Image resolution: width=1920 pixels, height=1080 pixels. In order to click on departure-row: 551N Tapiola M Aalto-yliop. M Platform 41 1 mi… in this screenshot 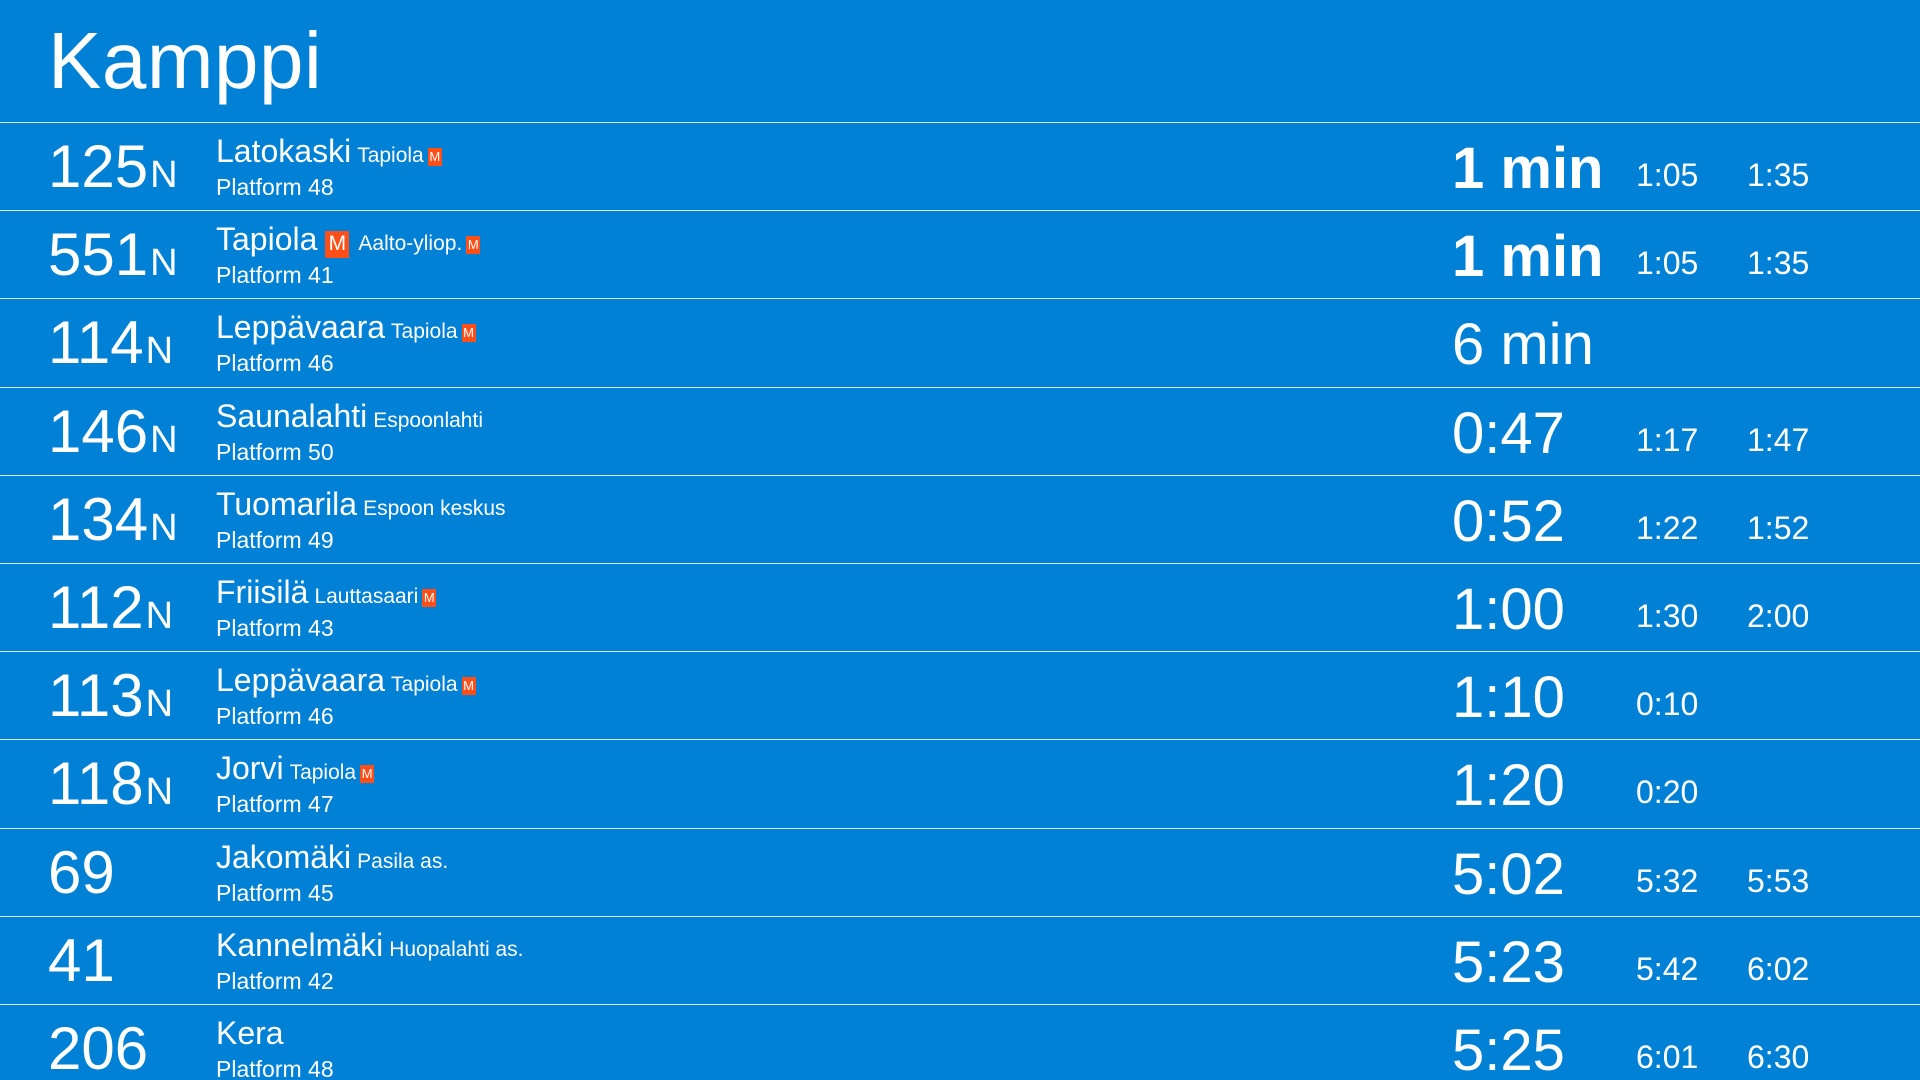, I will do `click(960, 255)`.